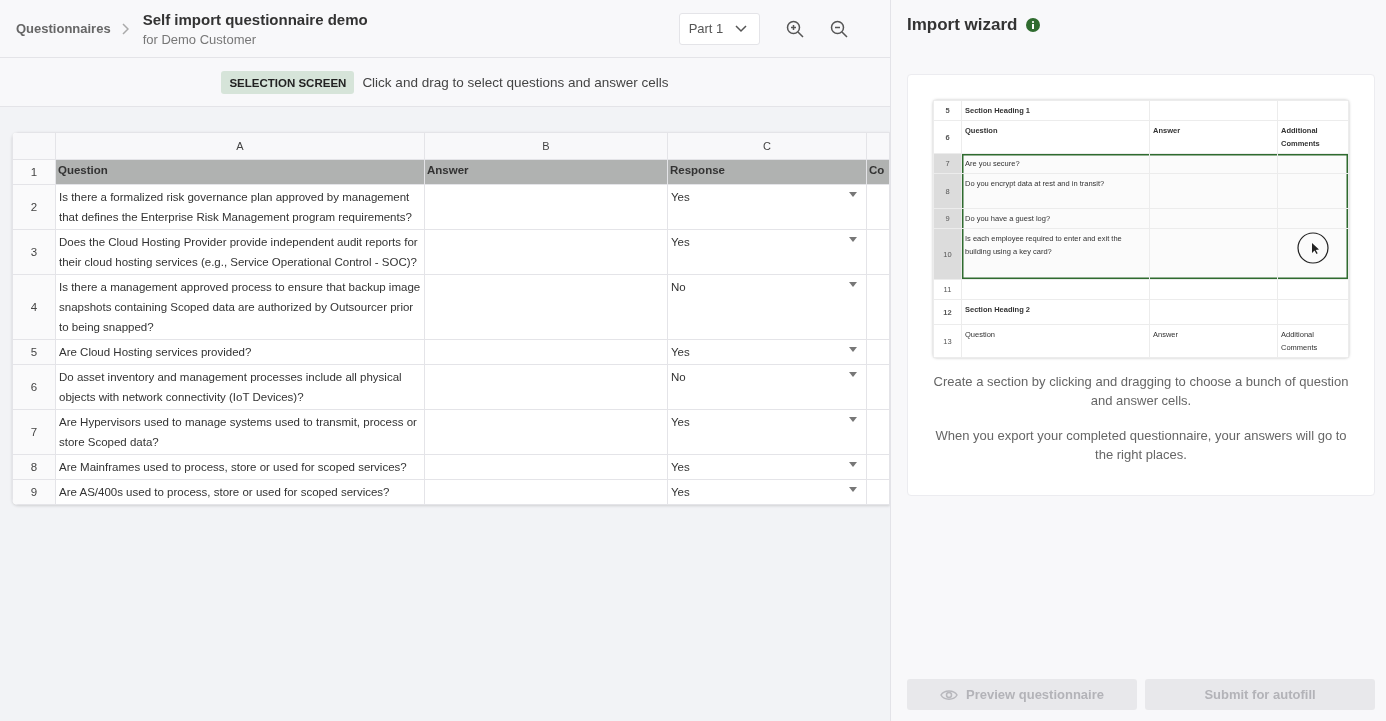  I want to click on help-text: When you export your completed questionnaire, your answers will go to the right places., so click(1141, 445).